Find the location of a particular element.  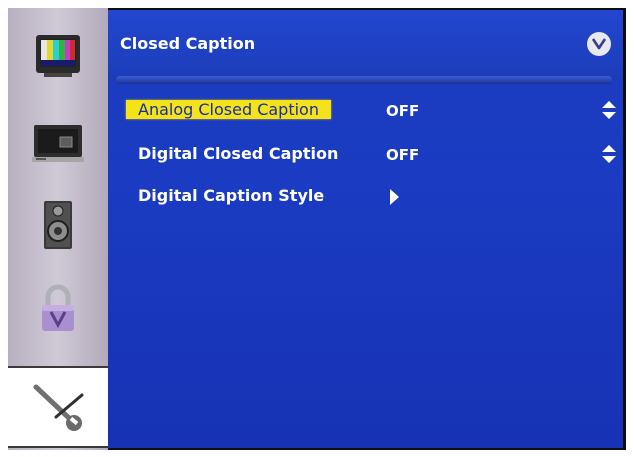

menu-row-analog-closed-caption: Analog Closed Caption OFF is located at coordinates (365, 112).